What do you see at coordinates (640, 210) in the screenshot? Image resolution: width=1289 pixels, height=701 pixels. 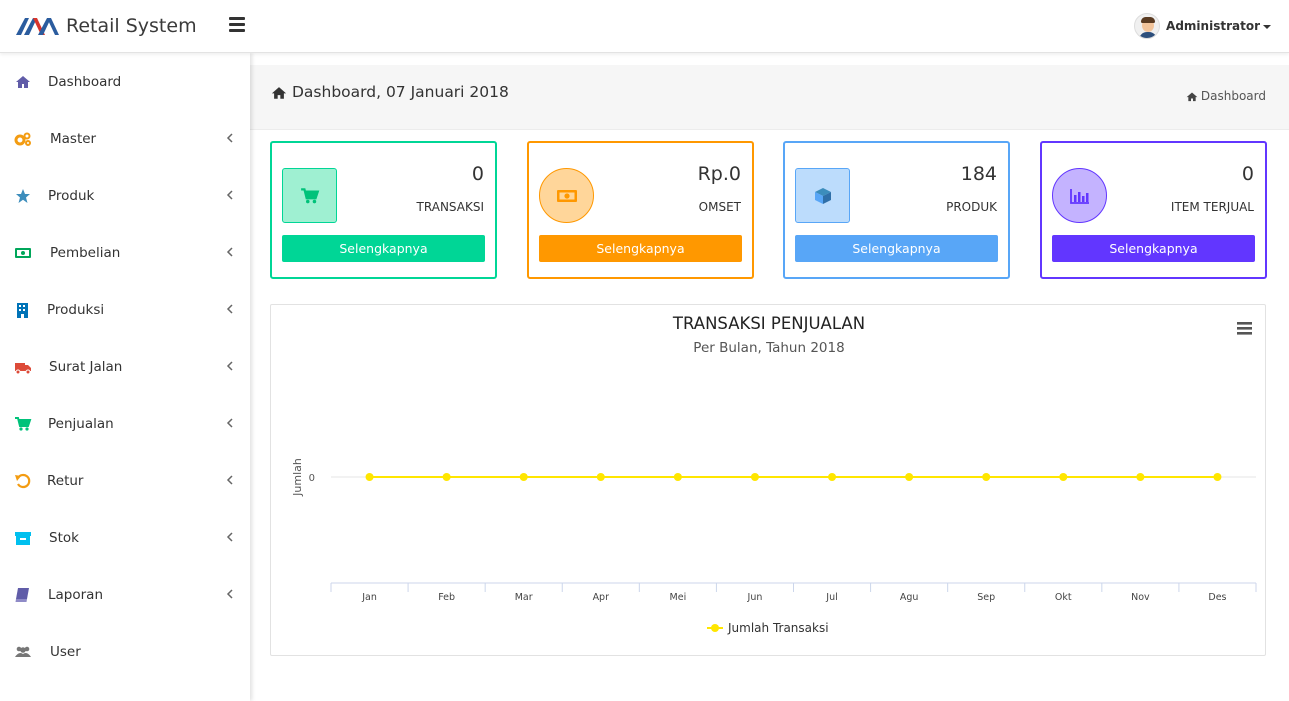 I see `stat-card-omset: Rp.0 OMSET Selengkapnya` at bounding box center [640, 210].